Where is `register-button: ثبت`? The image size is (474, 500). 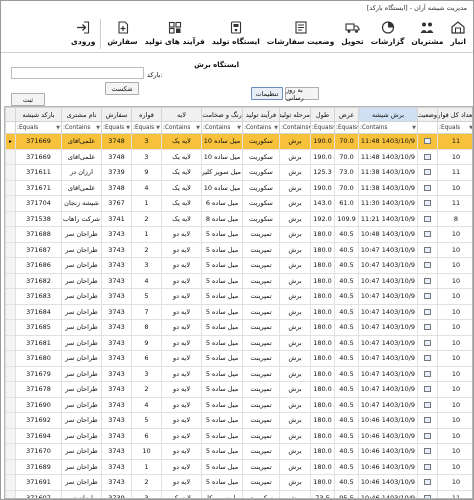 register-button: ثبت is located at coordinates (28, 99).